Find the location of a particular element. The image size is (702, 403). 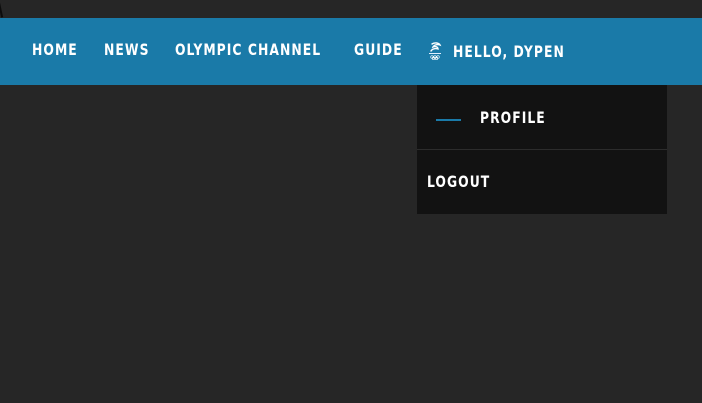

olympic-emblem-icon is located at coordinates (435, 51).